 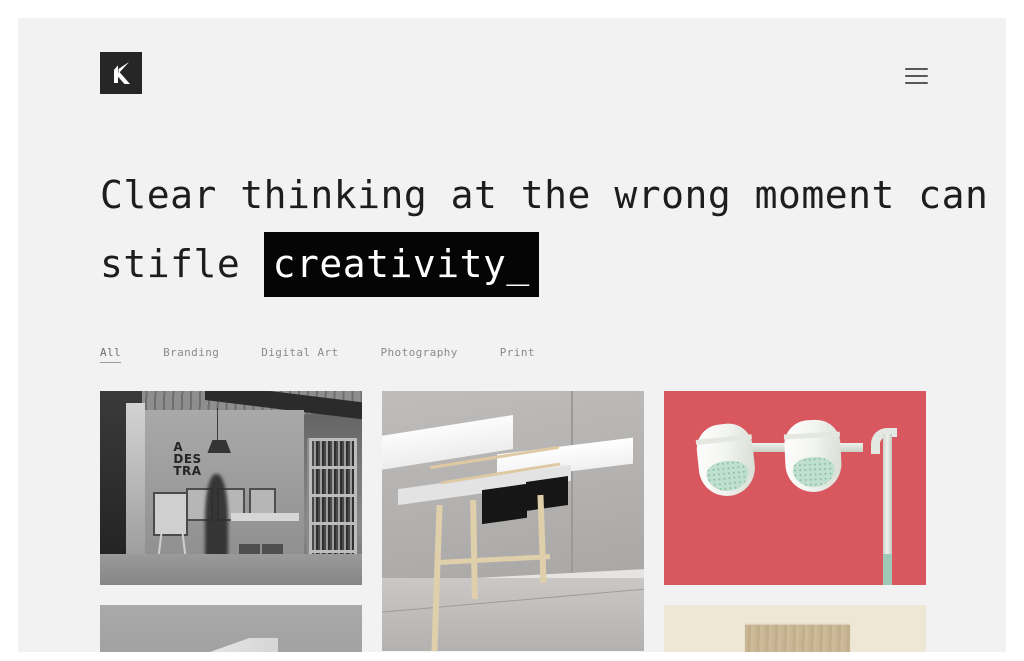 What do you see at coordinates (916, 83) in the screenshot?
I see `menu-bar-bottom` at bounding box center [916, 83].